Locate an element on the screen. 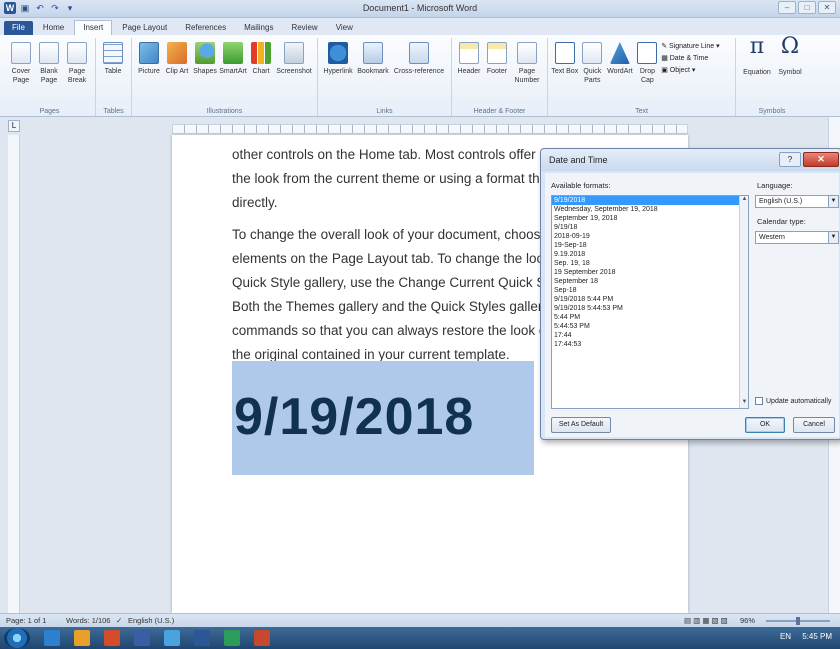 The image size is (840, 649). wordart-button: WordArt is located at coordinates (620, 77).